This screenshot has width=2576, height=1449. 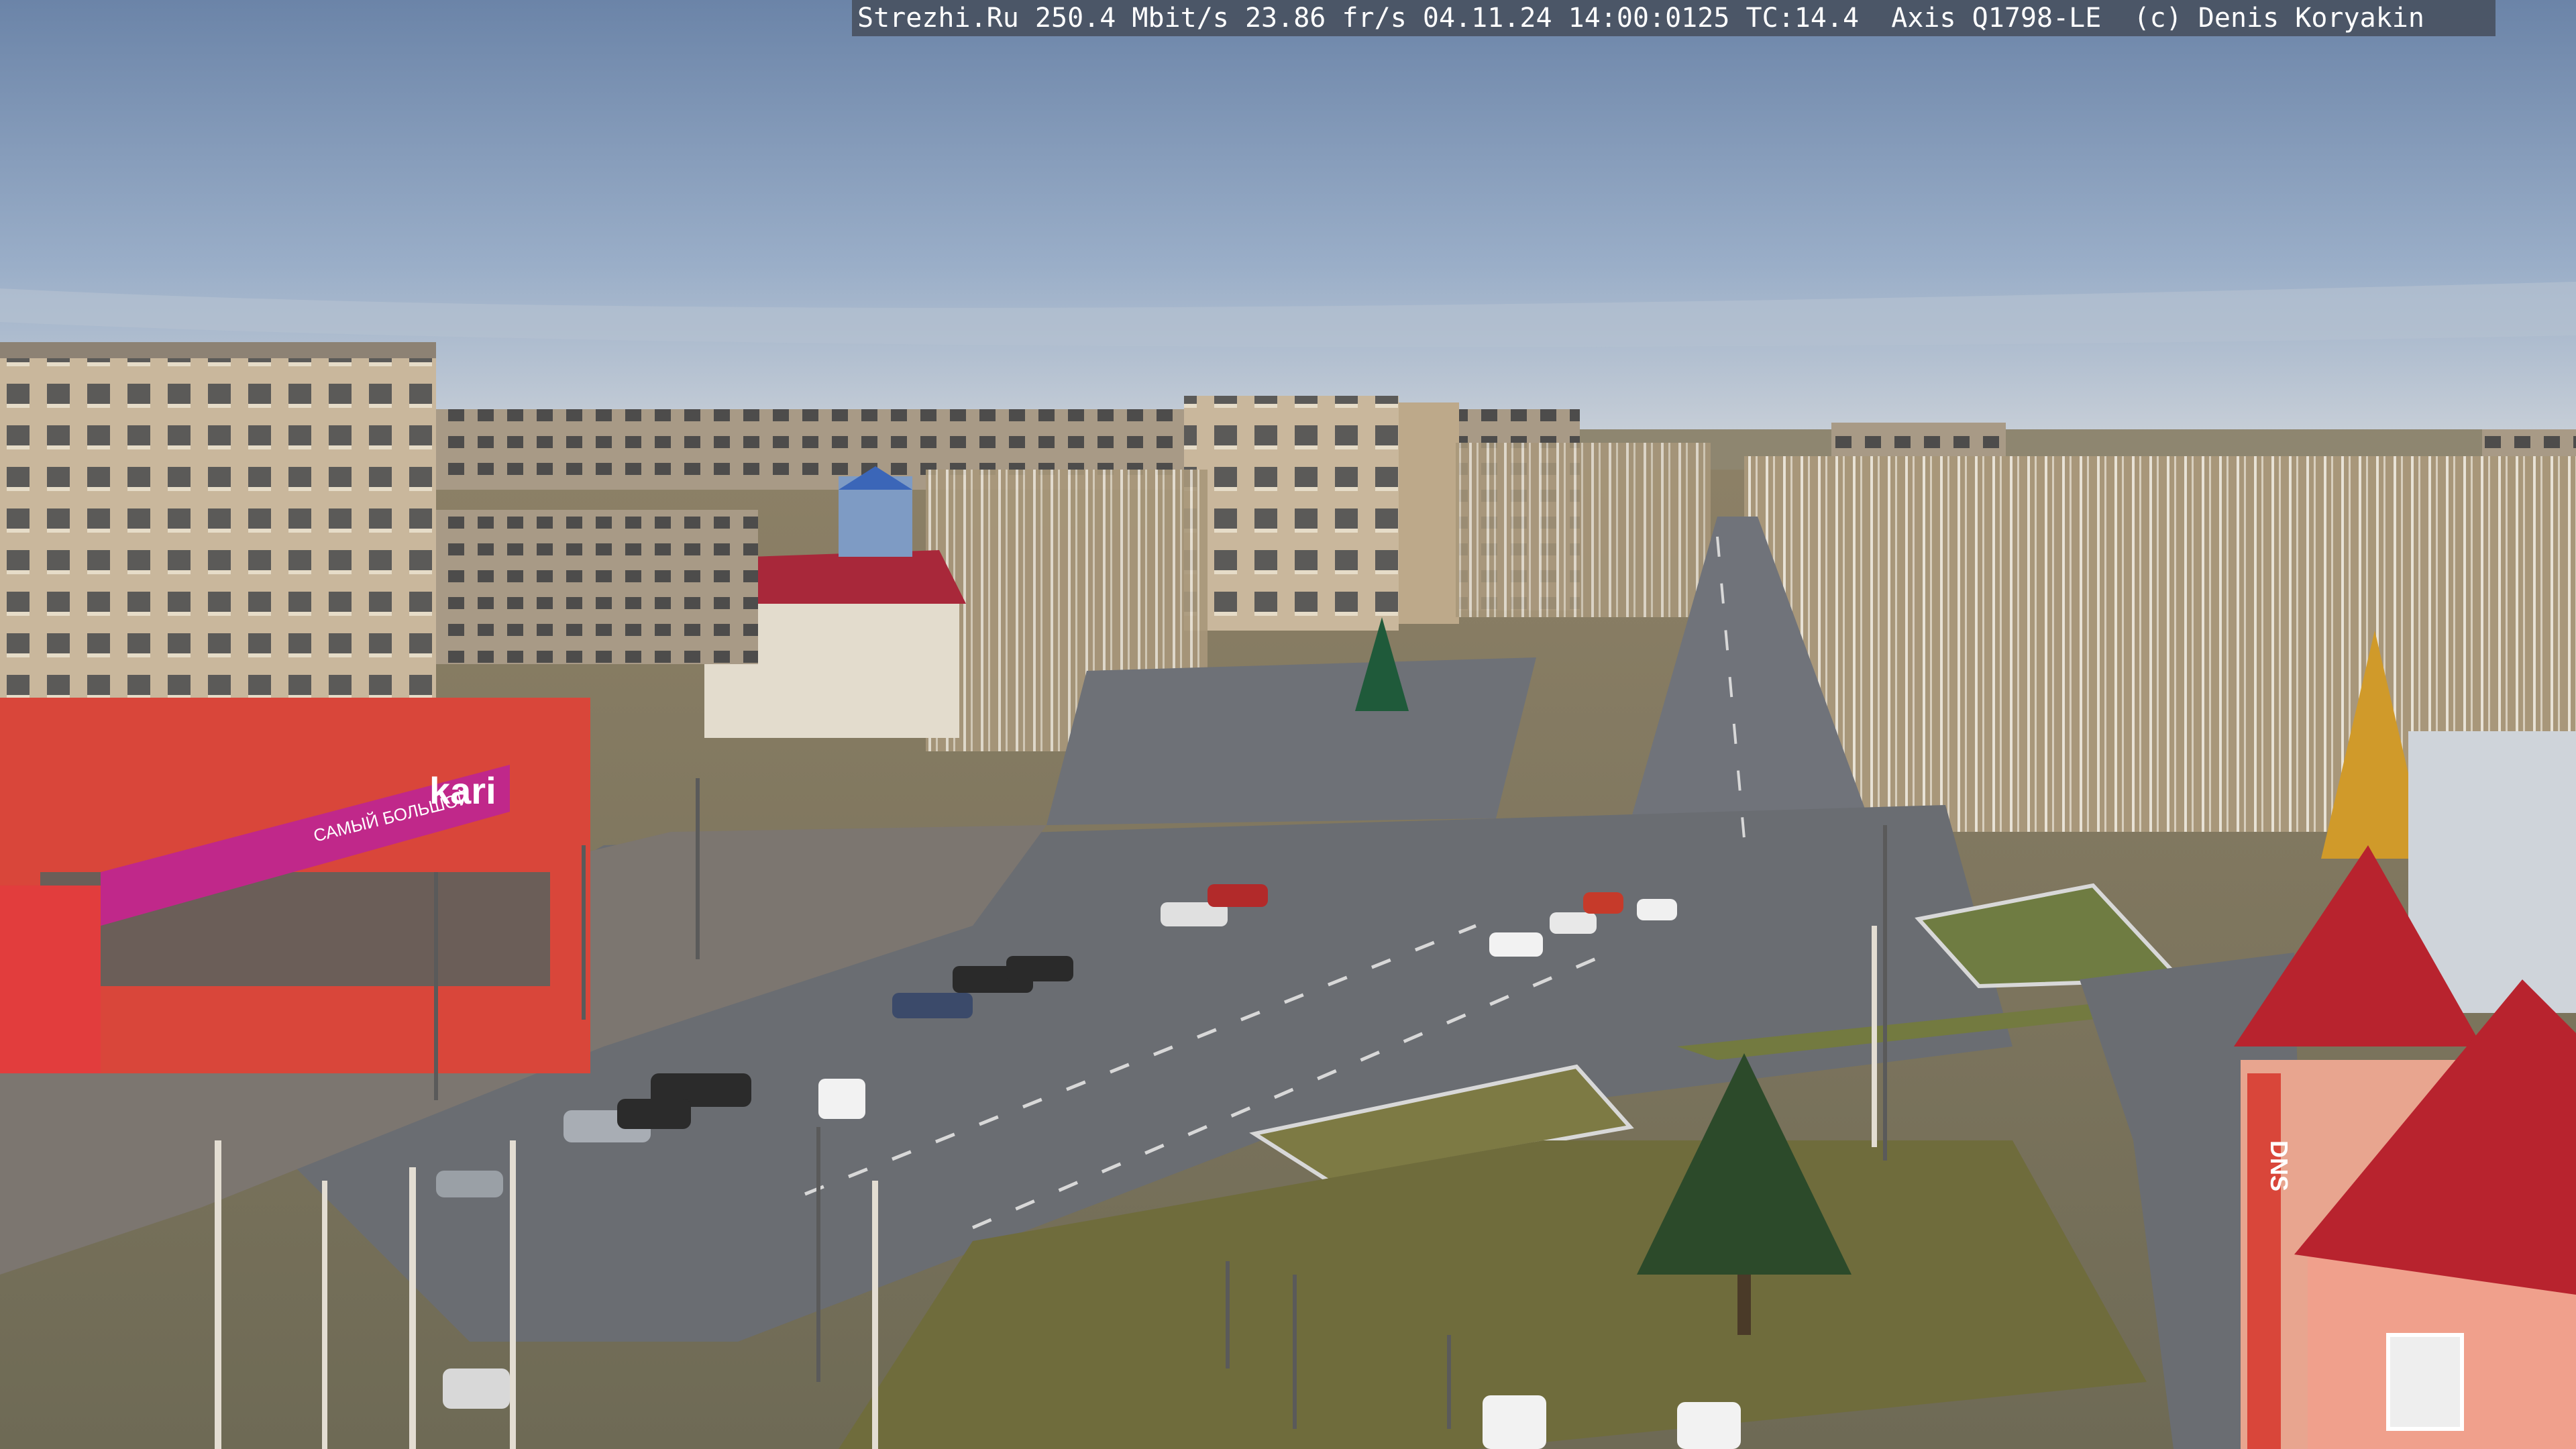 I want to click on birch-grove-mid, so click(x=1583, y=530).